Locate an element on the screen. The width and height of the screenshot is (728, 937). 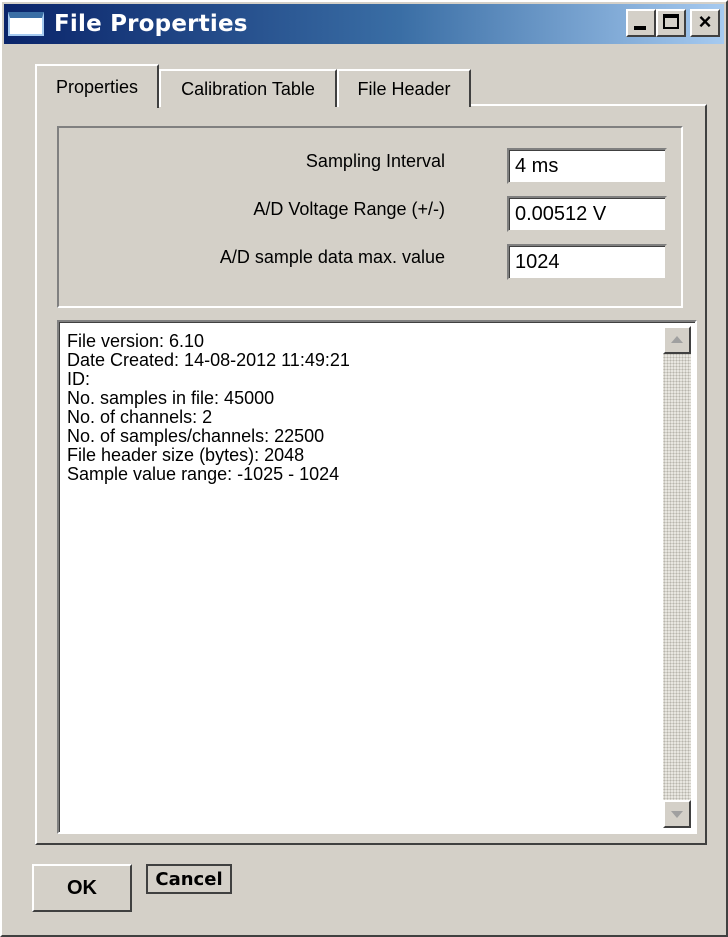
voltage-range-label: A/D Voltage Range (+/-) is located at coordinates (349, 209).